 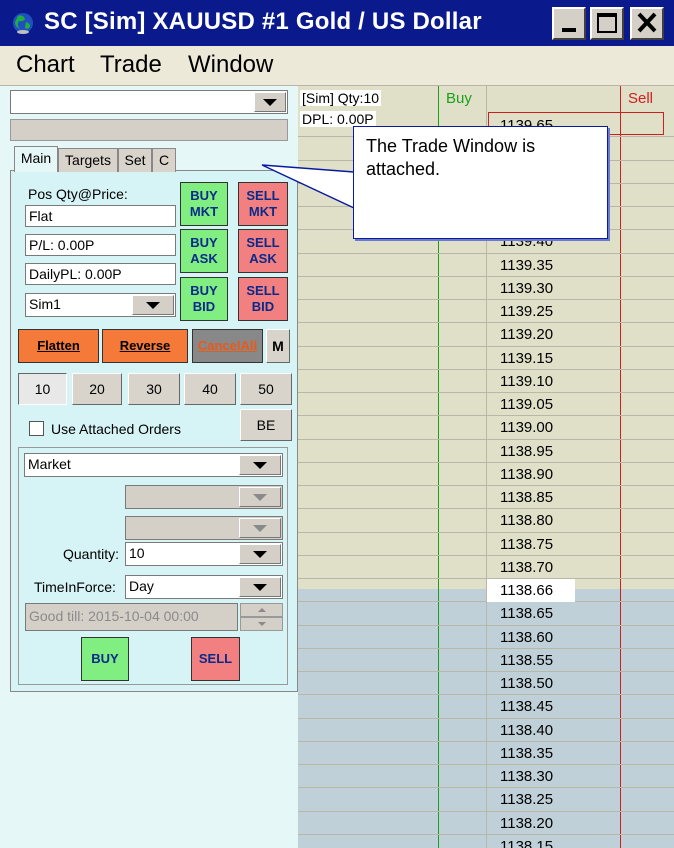 What do you see at coordinates (527, 521) in the screenshot?
I see `price-cell: 1138.80` at bounding box center [527, 521].